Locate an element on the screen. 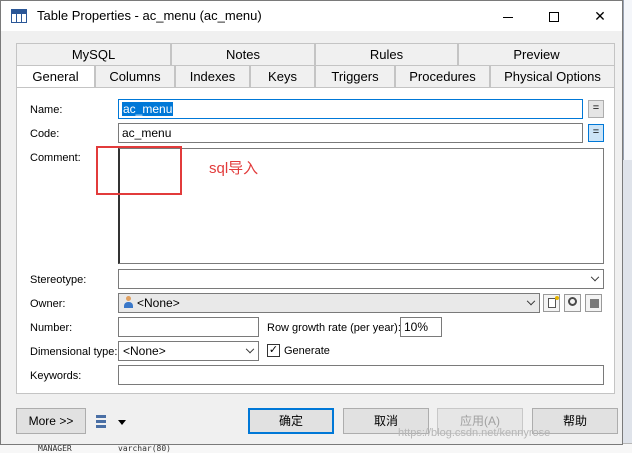  minimize-button is located at coordinates (508, 16).